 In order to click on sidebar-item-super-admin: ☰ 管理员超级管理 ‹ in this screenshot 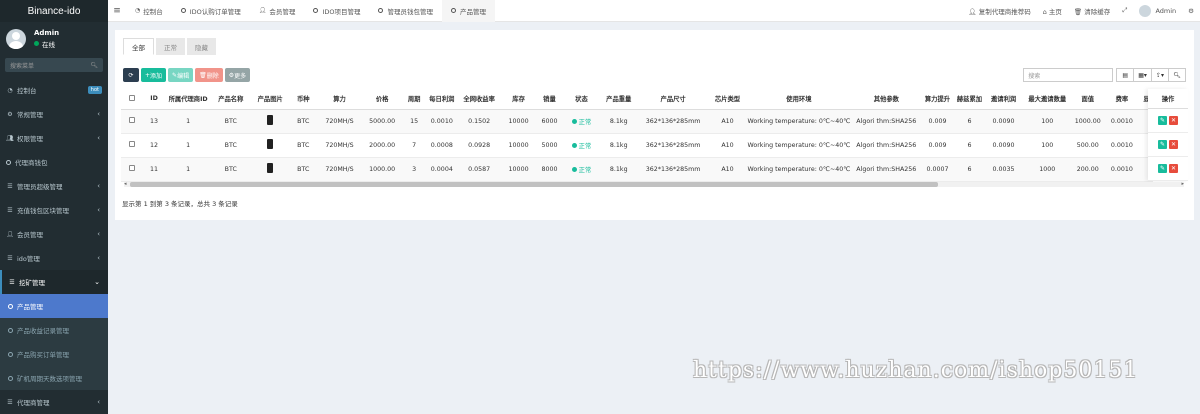, I will do `click(54, 186)`.